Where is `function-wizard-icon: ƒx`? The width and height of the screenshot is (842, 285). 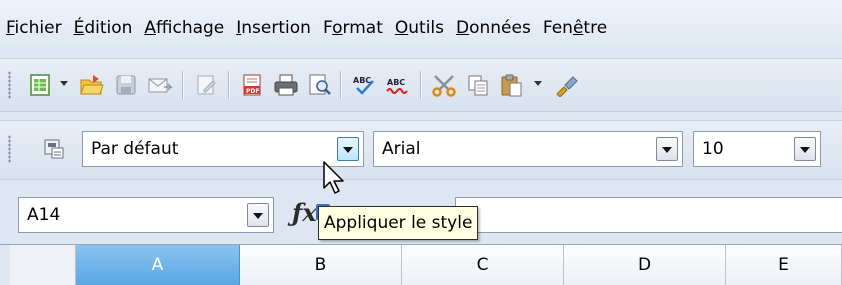
function-wizard-icon: ƒx is located at coordinates (304, 212).